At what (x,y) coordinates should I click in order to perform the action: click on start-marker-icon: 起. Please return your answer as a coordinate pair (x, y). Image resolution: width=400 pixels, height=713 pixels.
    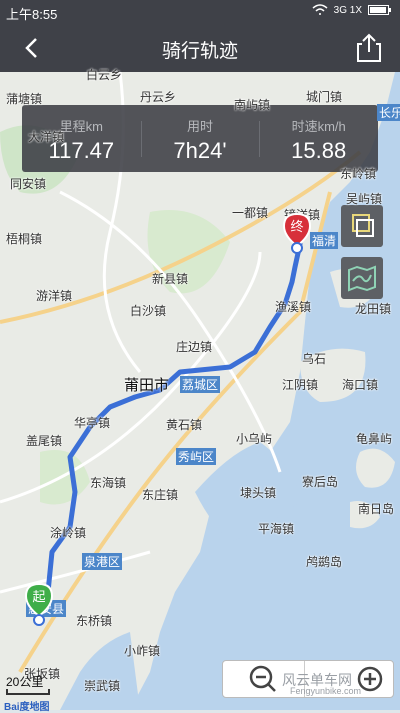
    Looking at the image, I should click on (41, 604).